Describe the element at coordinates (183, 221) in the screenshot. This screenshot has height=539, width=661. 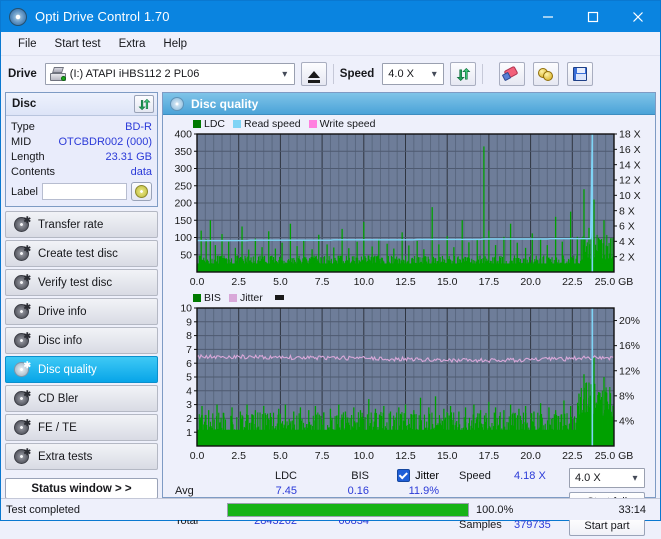
I see `svg-text: 150` at that location.